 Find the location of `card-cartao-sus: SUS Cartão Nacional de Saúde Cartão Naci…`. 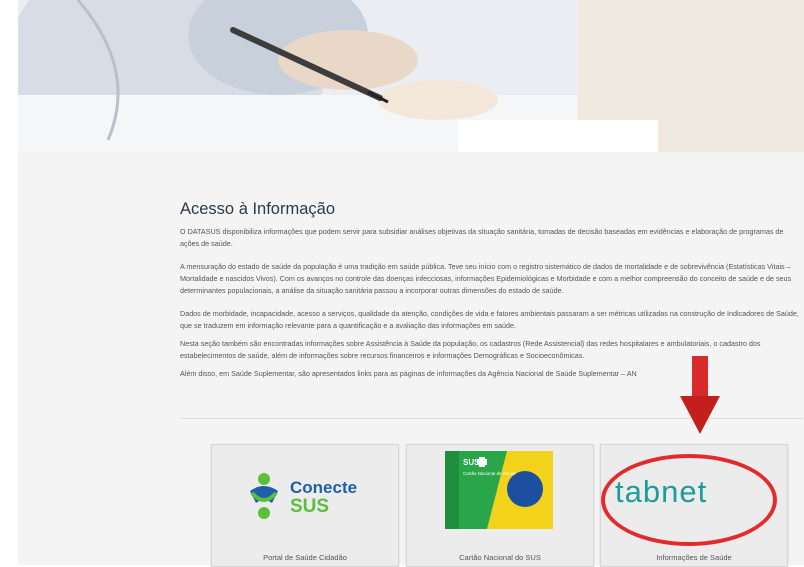

card-cartao-sus: SUS Cartão Nacional de Saúde Cartão Naci… is located at coordinates (500, 505).